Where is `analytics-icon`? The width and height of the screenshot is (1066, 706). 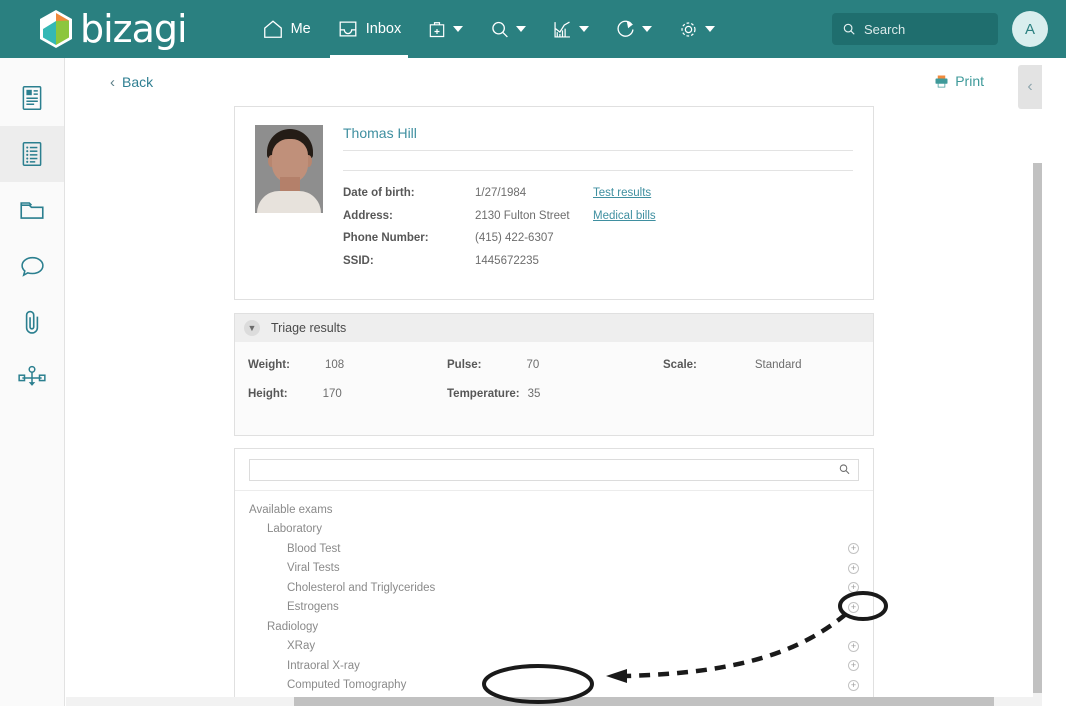
analytics-icon is located at coordinates (562, 29).